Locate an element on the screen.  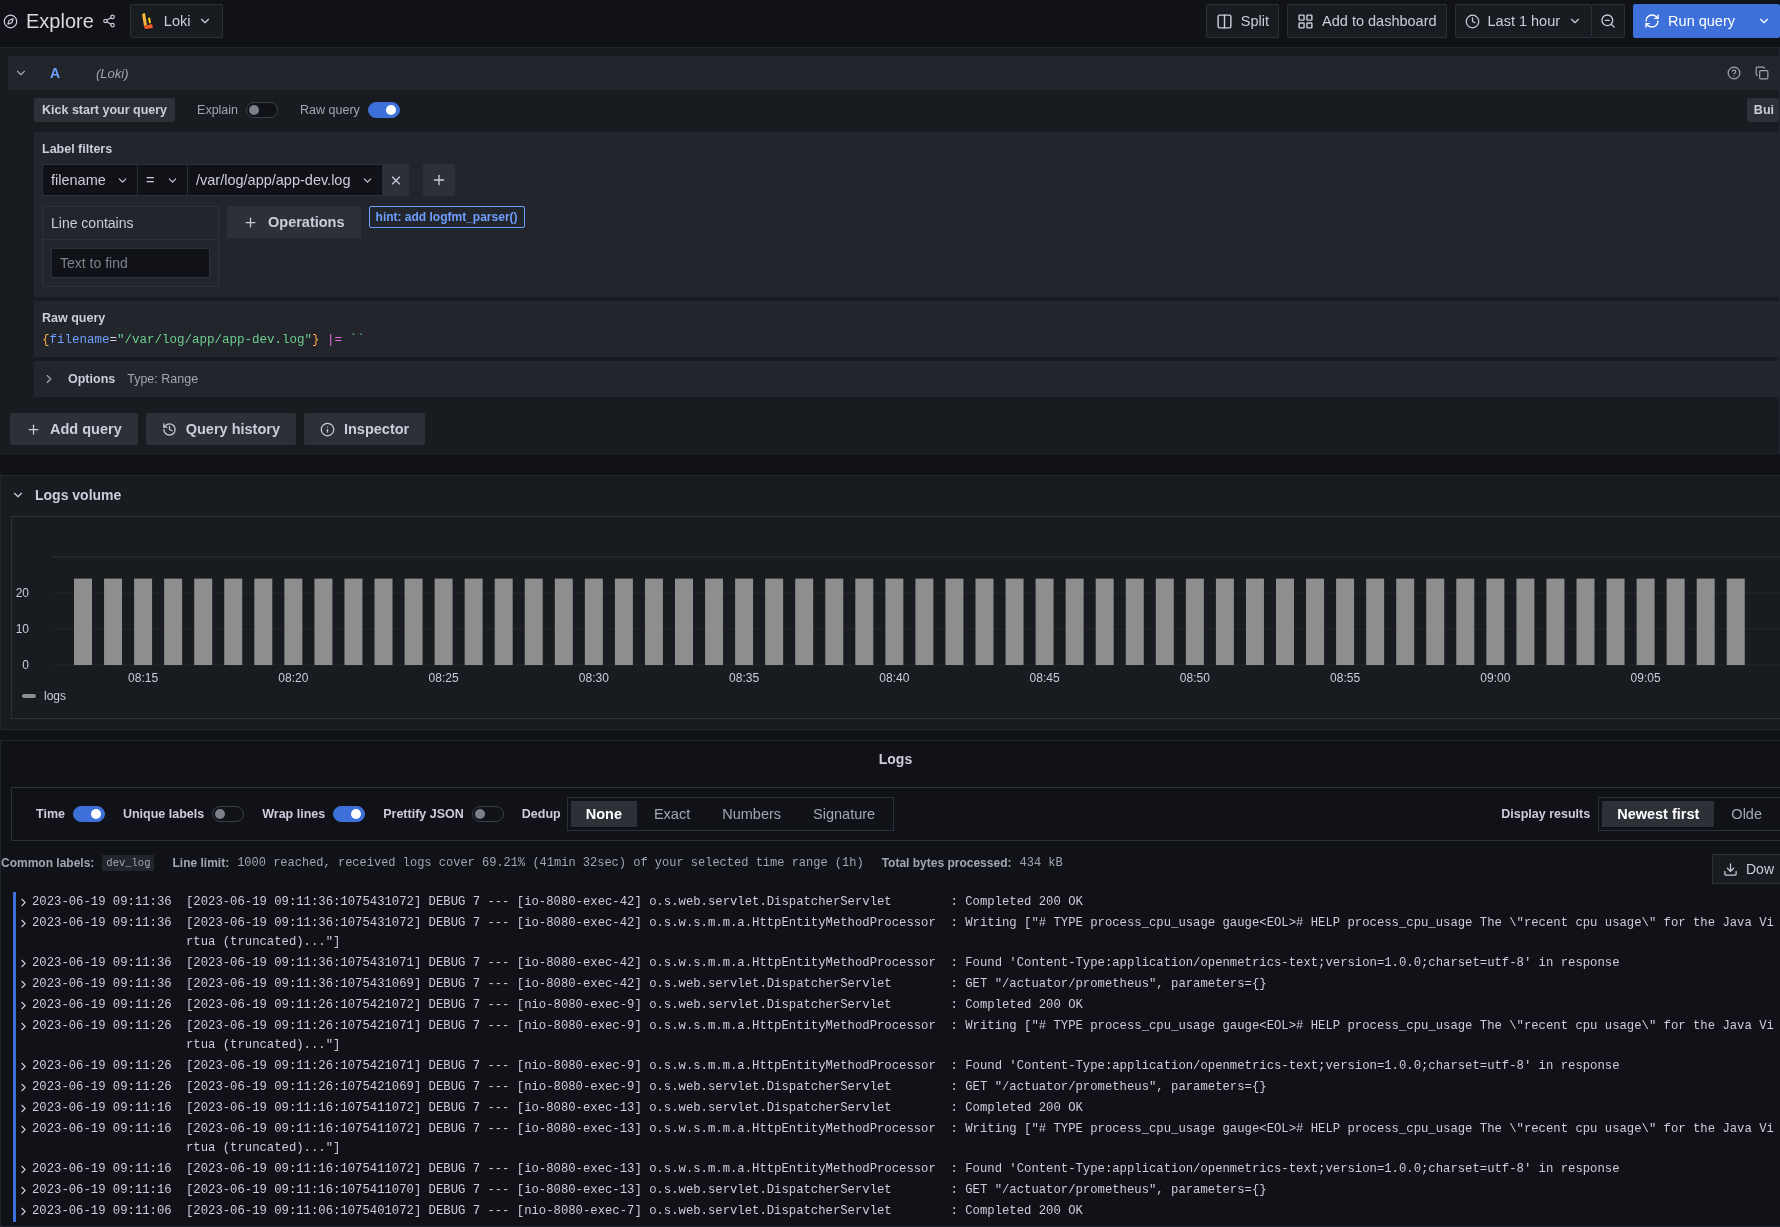
plus-icon is located at coordinates (250, 222).